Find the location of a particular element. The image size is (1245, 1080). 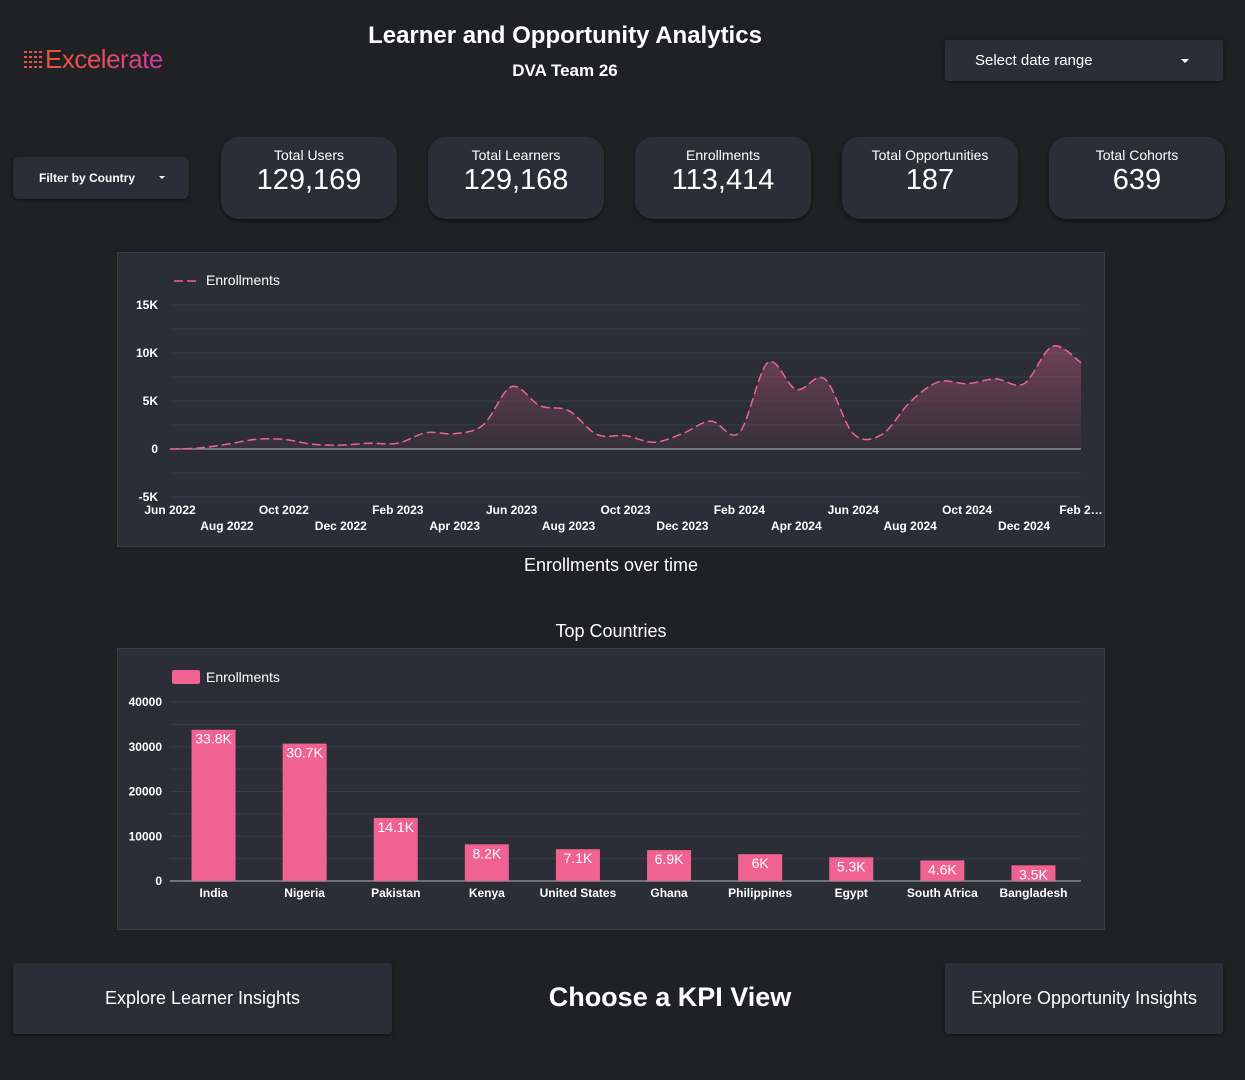

kpi-label: Total Learners is located at coordinates (516, 155).